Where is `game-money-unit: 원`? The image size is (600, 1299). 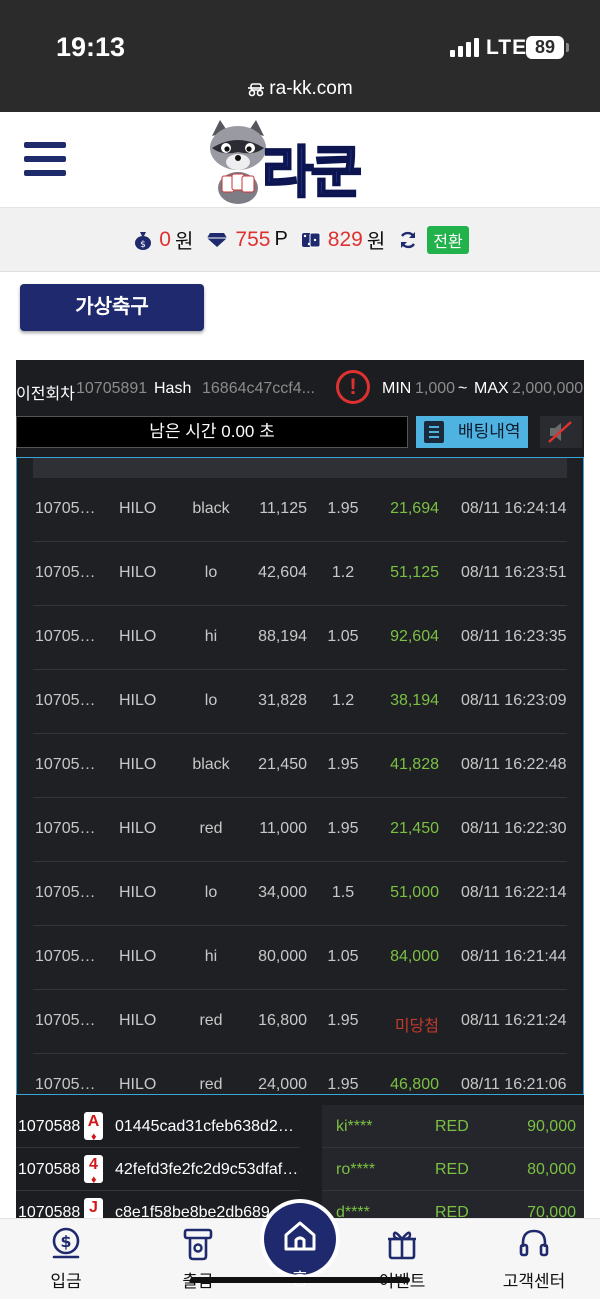
game-money-unit: 원 is located at coordinates (376, 242).